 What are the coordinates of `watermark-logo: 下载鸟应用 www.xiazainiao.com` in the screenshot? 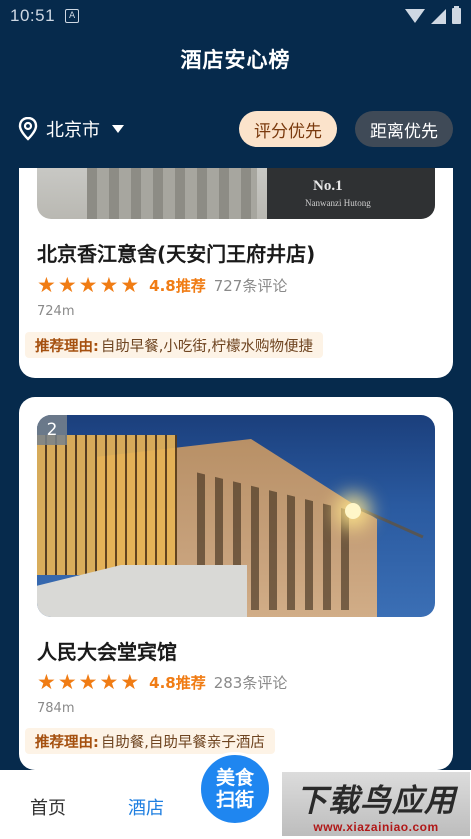 It's located at (376, 804).